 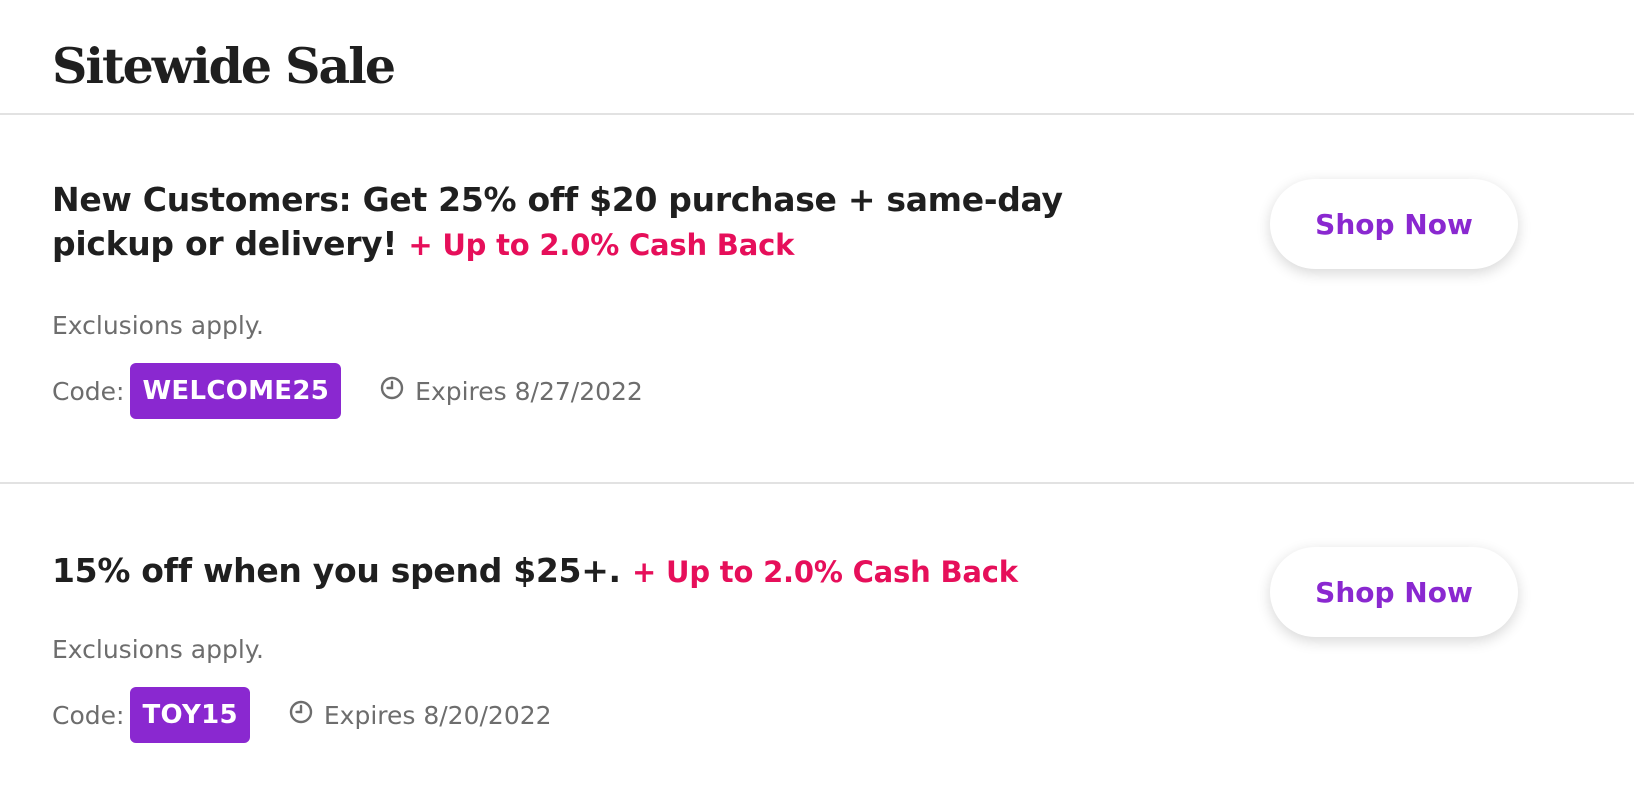 What do you see at coordinates (236, 391) in the screenshot?
I see `promo-code-badge: WELCOME25` at bounding box center [236, 391].